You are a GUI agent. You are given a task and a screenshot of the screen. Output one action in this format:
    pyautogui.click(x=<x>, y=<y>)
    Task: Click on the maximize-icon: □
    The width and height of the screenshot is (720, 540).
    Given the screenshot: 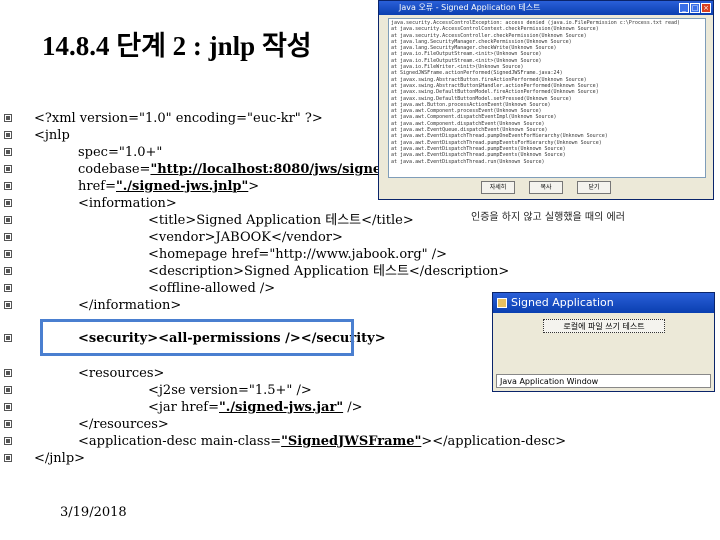 What is the action you would take?
    pyautogui.click(x=695, y=8)
    